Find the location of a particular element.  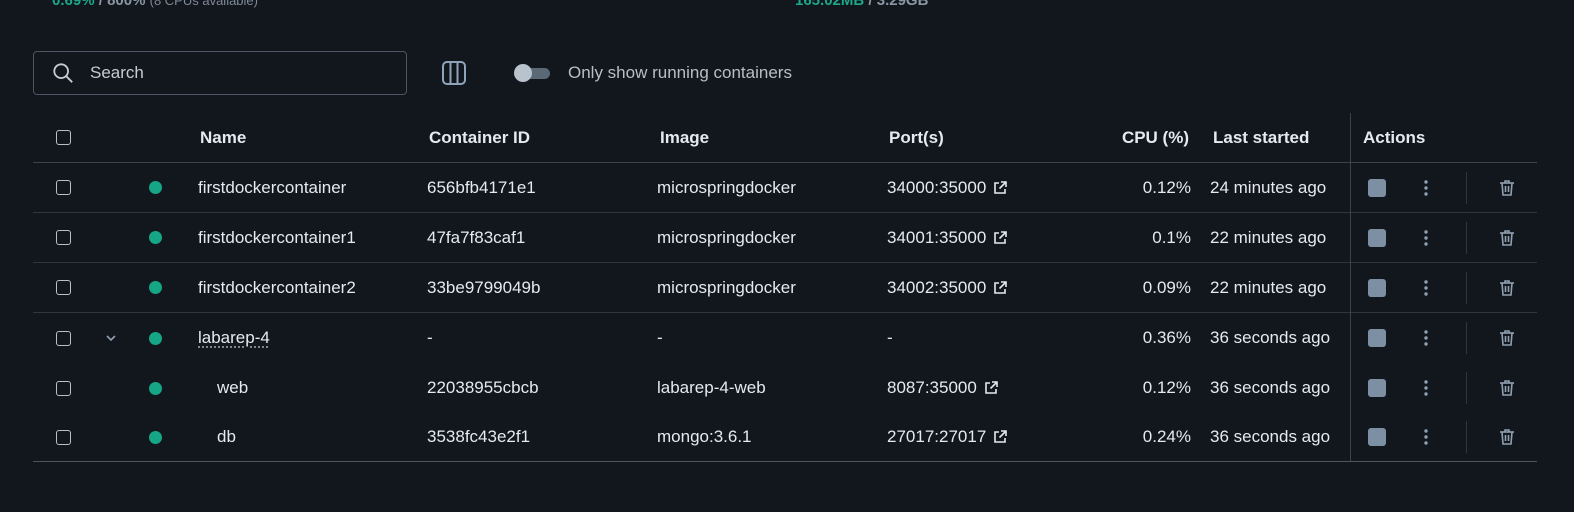

container-image: - is located at coordinates (660, 337).